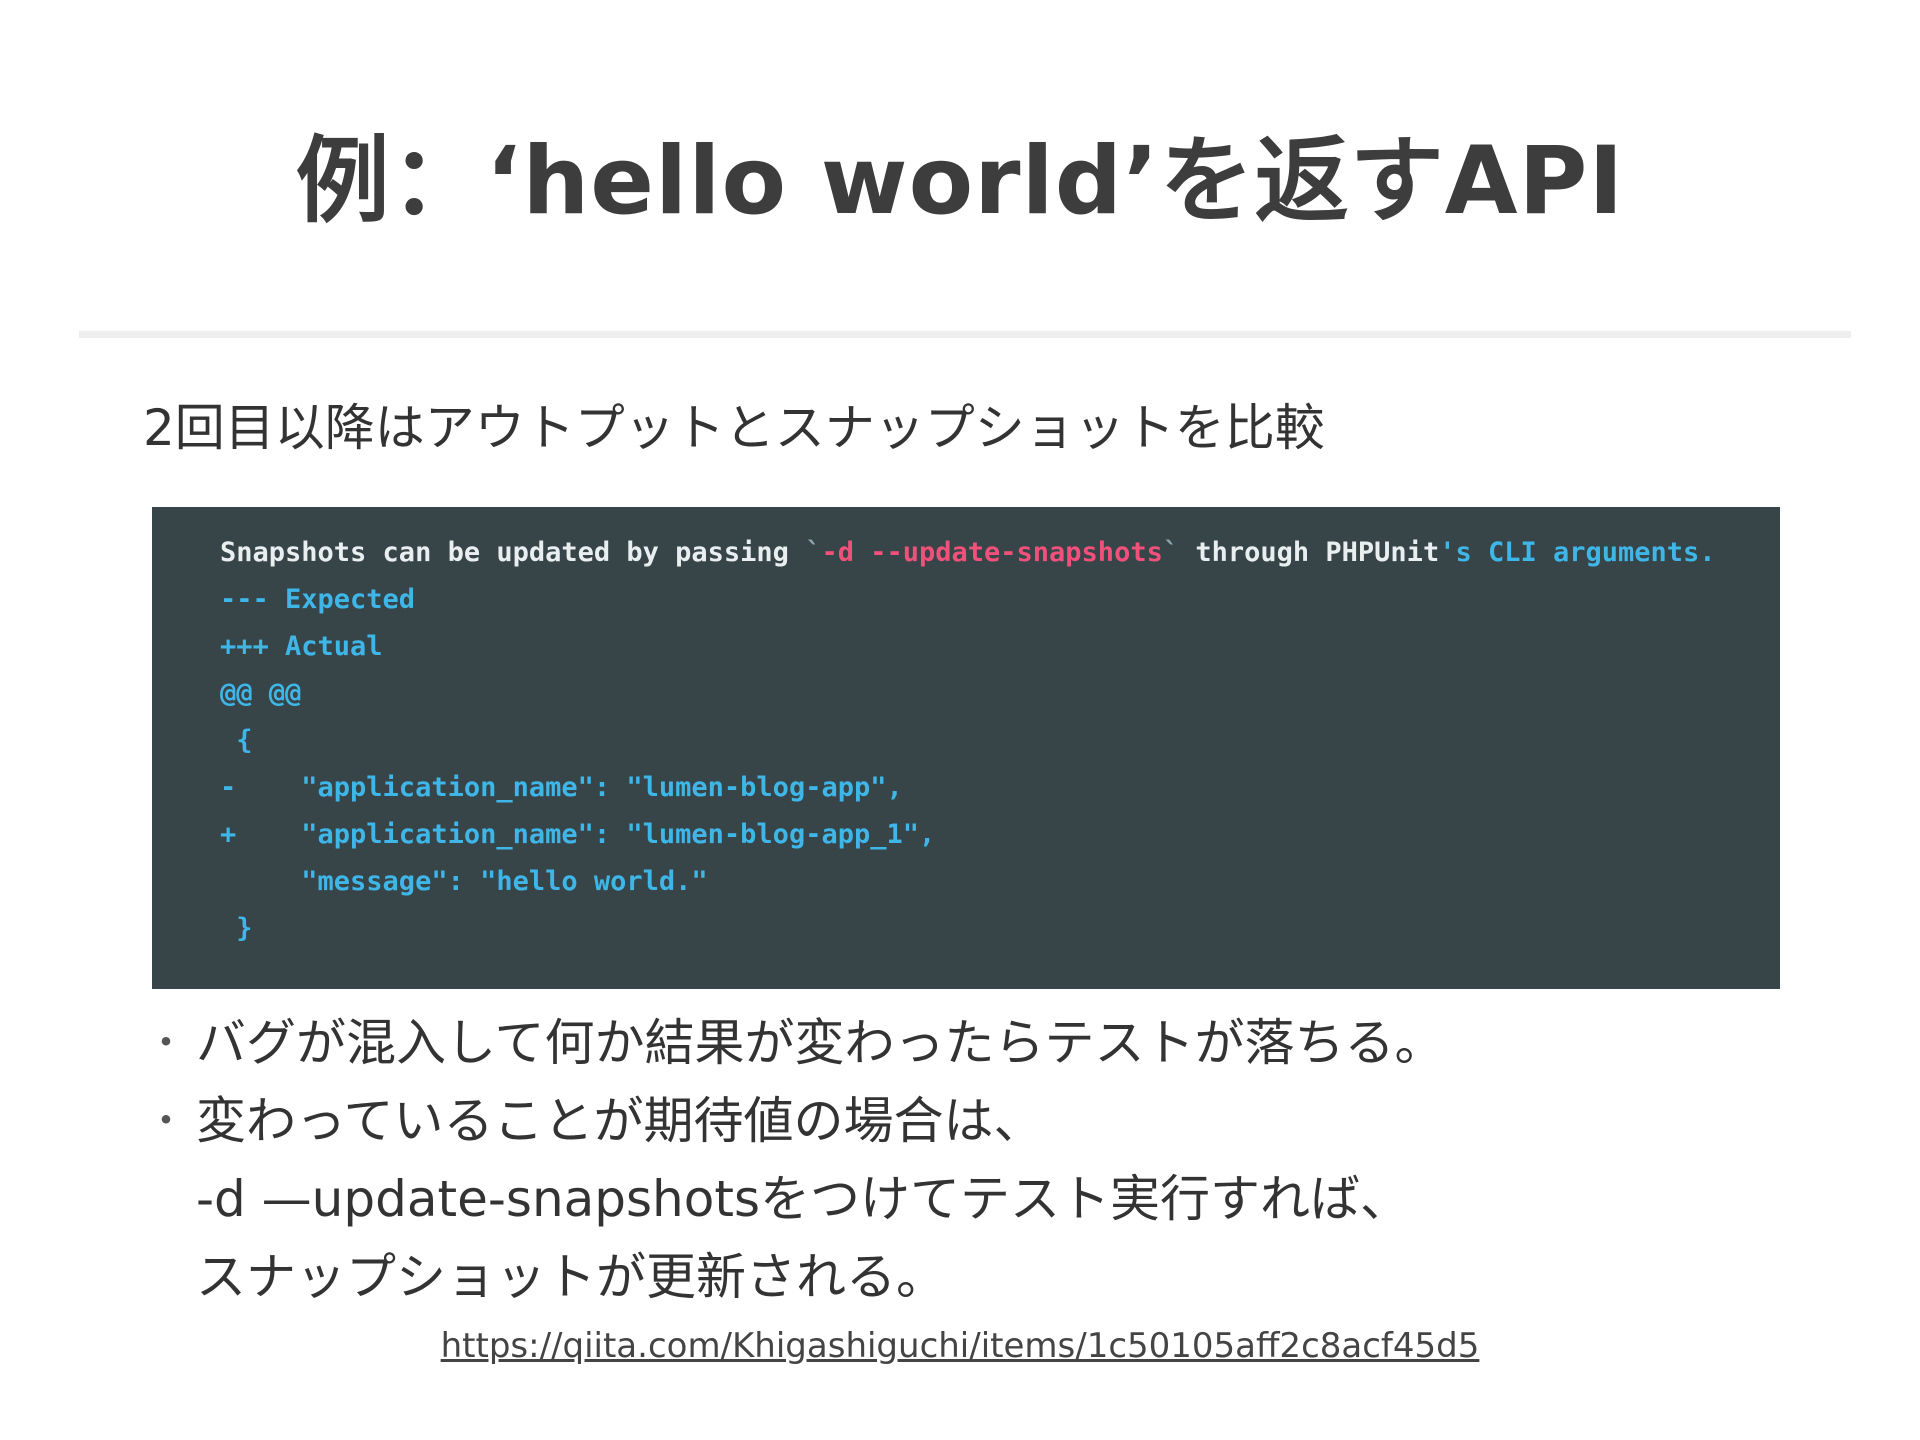 The height and width of the screenshot is (1440, 1920). What do you see at coordinates (1577, 552) in the screenshot?
I see `code-token: 's CLI arguments.` at bounding box center [1577, 552].